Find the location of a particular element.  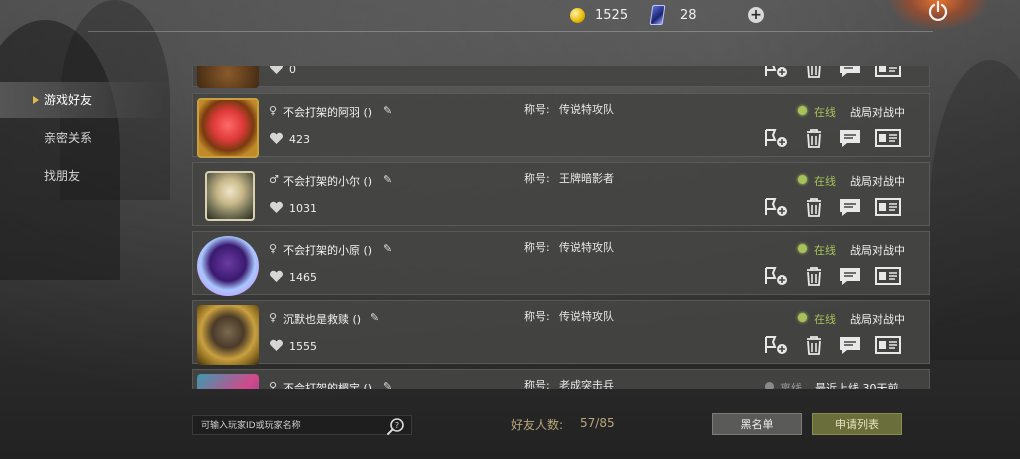

coin-icon is located at coordinates (577, 15).